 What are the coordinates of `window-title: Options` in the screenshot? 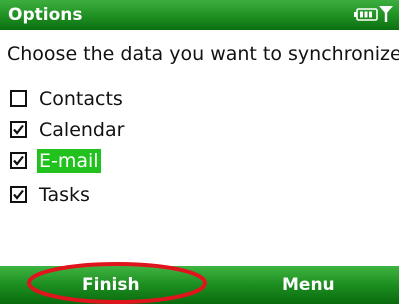 It's located at (45, 15).